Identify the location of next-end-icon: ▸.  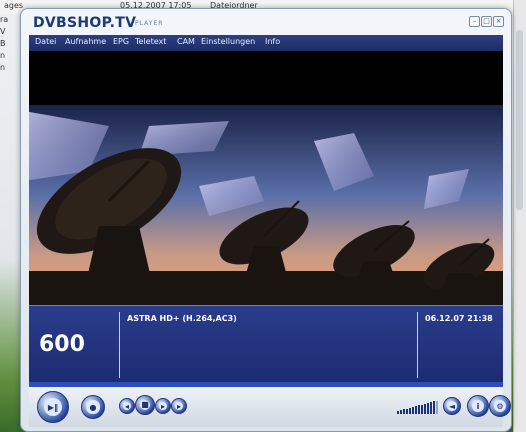
(179, 406).